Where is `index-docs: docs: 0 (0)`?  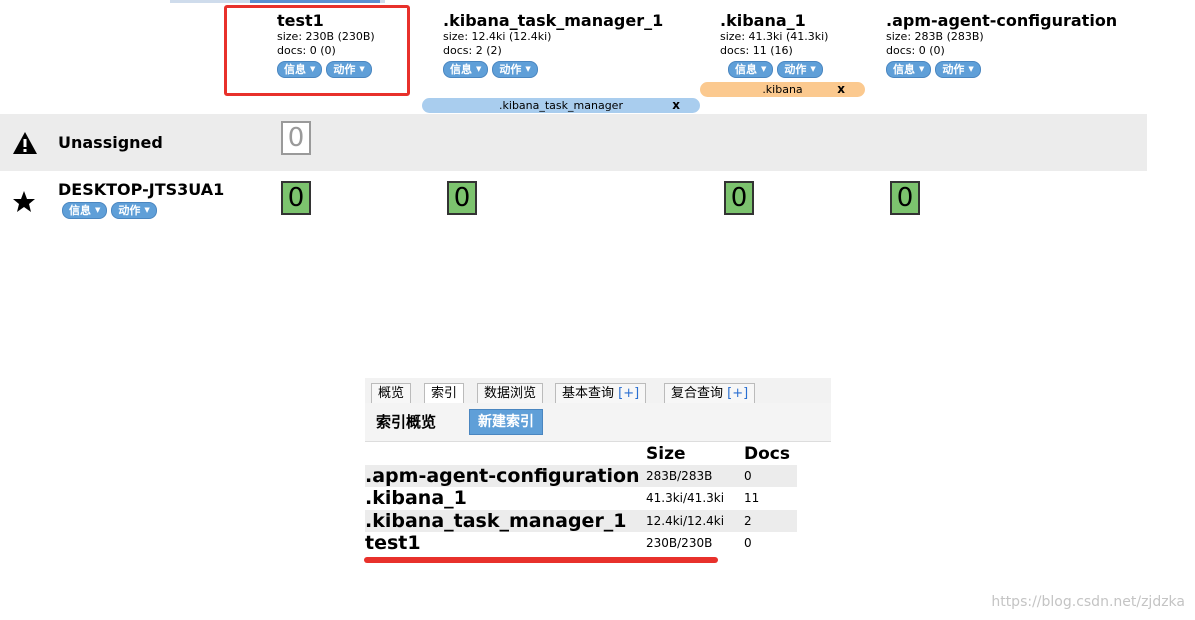
index-docs: docs: 0 (0) is located at coordinates (915, 50).